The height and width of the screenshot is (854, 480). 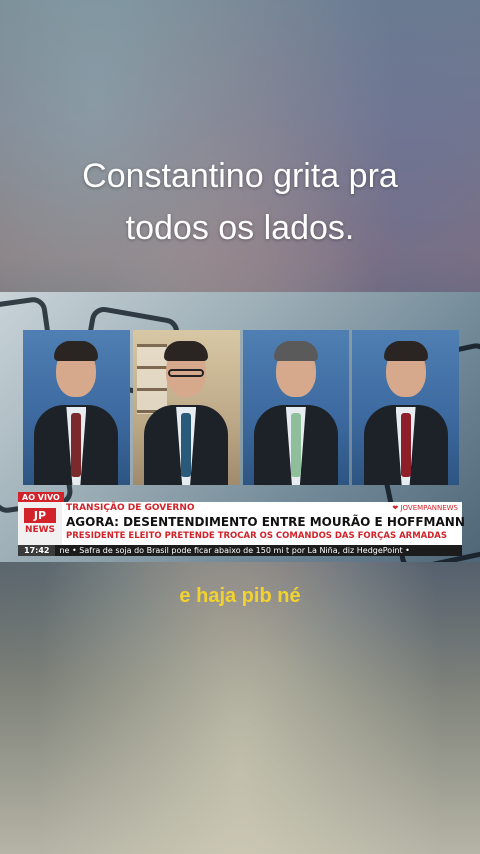 What do you see at coordinates (240, 228) in the screenshot?
I see `top-caption-line-2: todos os lados.` at bounding box center [240, 228].